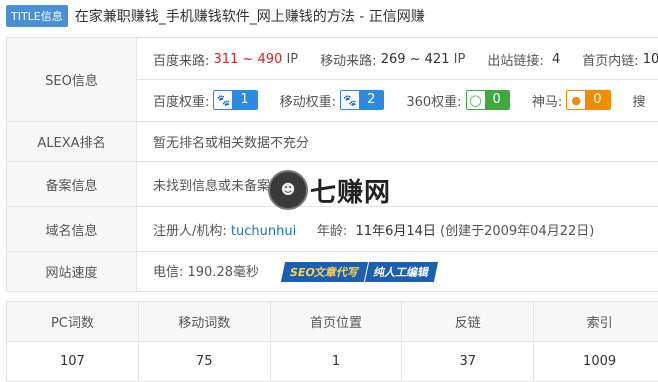 This screenshot has width=658, height=382. I want to click on watermark: ☻ 七赚网, so click(329, 190).